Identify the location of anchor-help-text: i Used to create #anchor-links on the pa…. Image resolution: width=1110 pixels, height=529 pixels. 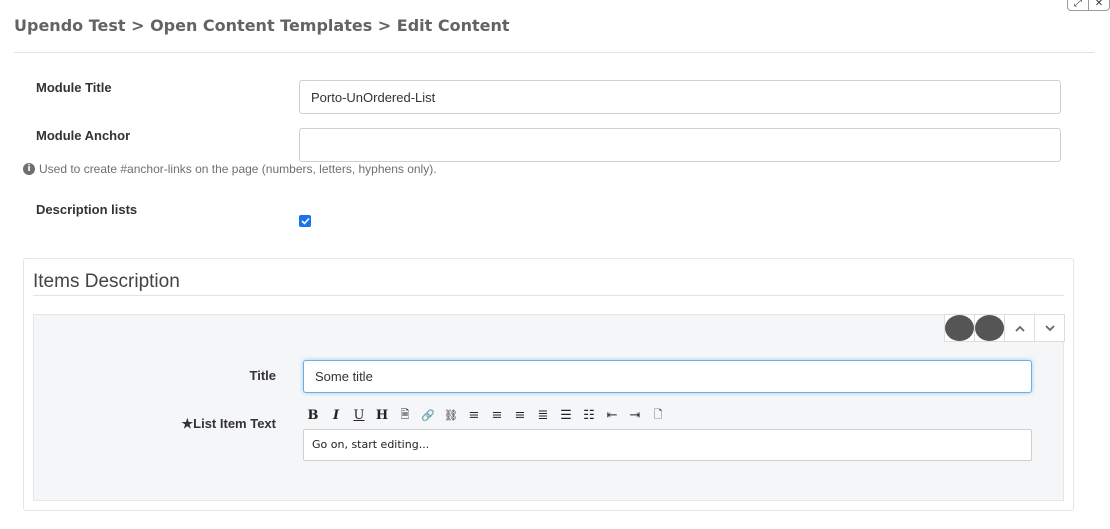
(230, 169).